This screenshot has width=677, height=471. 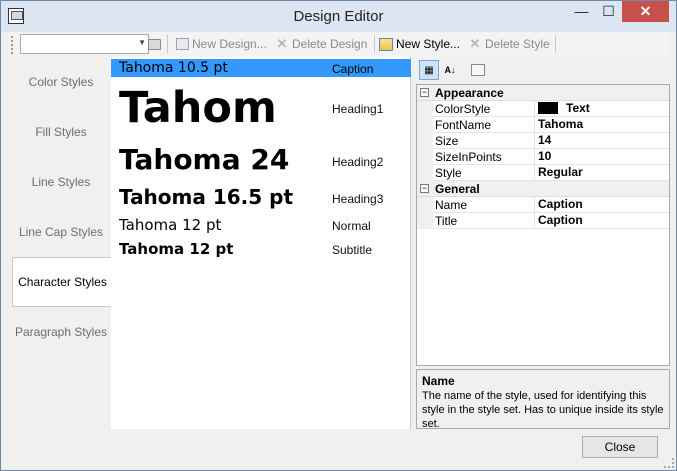 What do you see at coordinates (578, 108) in the screenshot?
I see `property-value-text: Text` at bounding box center [578, 108].